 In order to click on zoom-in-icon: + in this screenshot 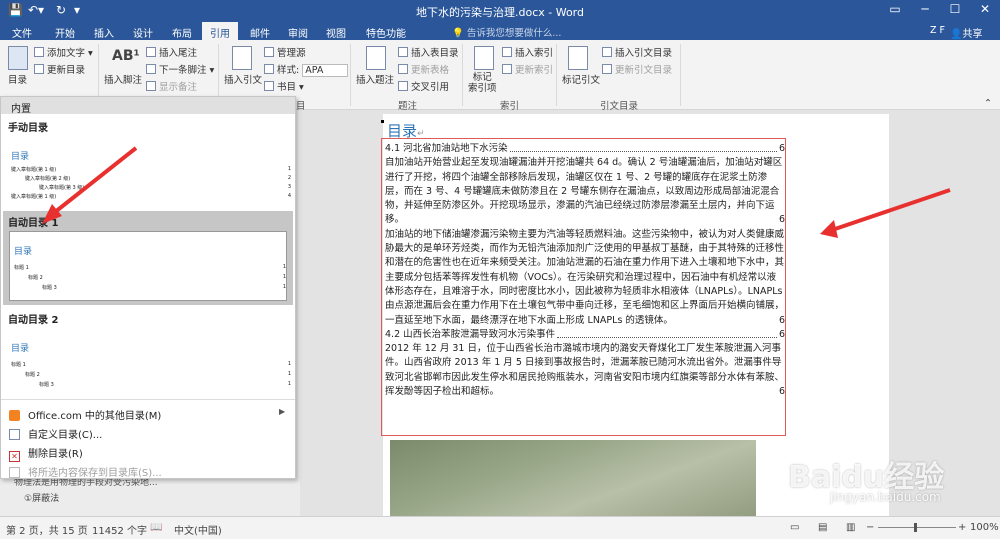, I will do `click(962, 527)`.